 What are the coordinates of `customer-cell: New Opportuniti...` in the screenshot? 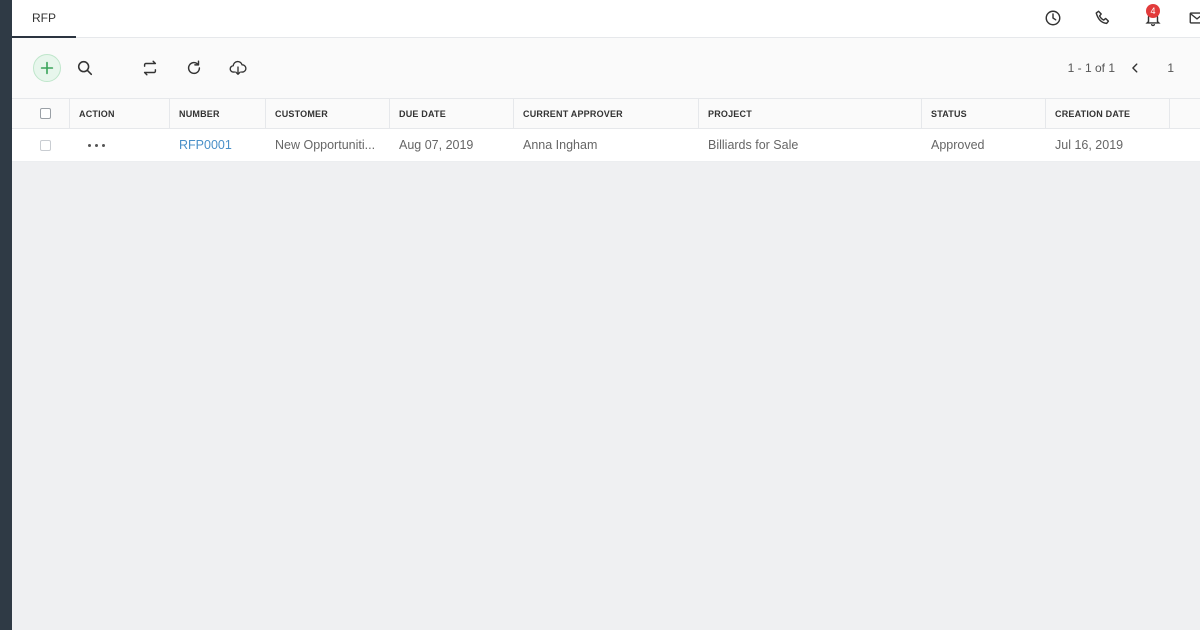 It's located at (328, 145).